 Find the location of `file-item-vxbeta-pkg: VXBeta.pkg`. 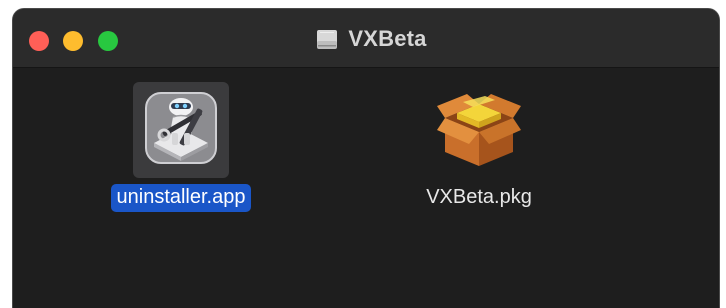

file-item-vxbeta-pkg: VXBeta.pkg is located at coordinates (479, 147).